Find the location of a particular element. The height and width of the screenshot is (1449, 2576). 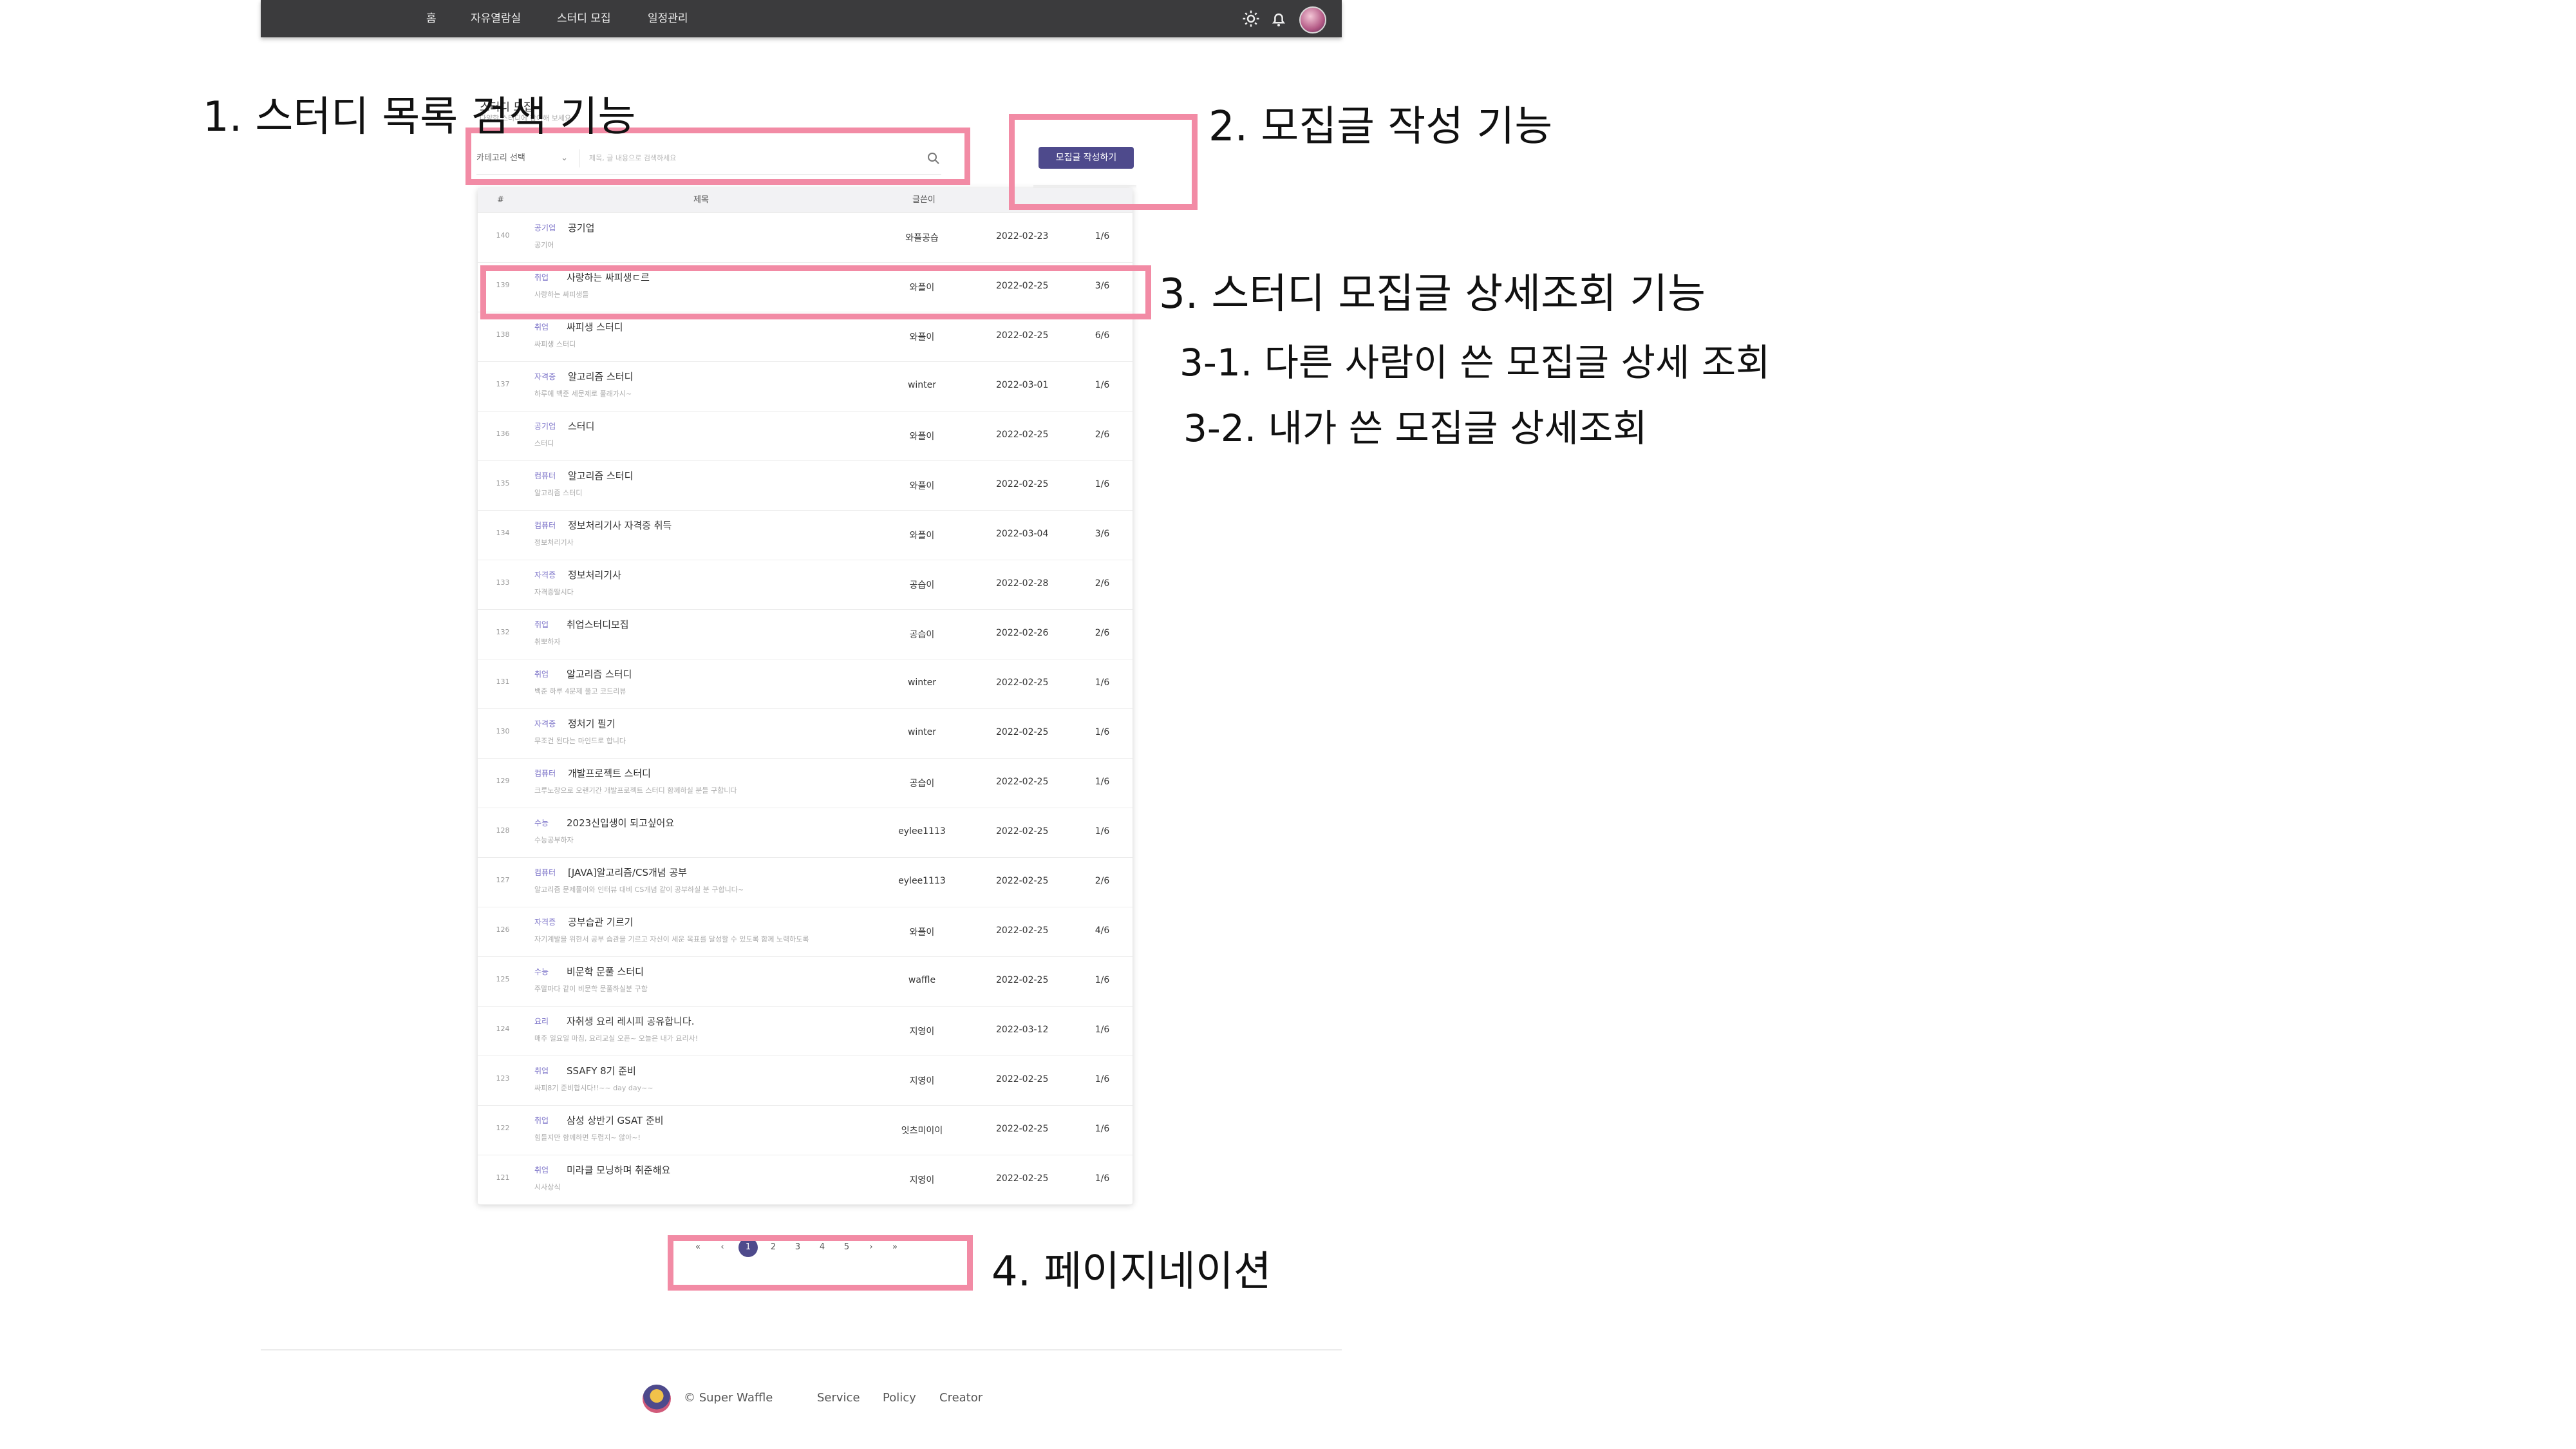

row-title: 싸피생 스터디 is located at coordinates (595, 327).